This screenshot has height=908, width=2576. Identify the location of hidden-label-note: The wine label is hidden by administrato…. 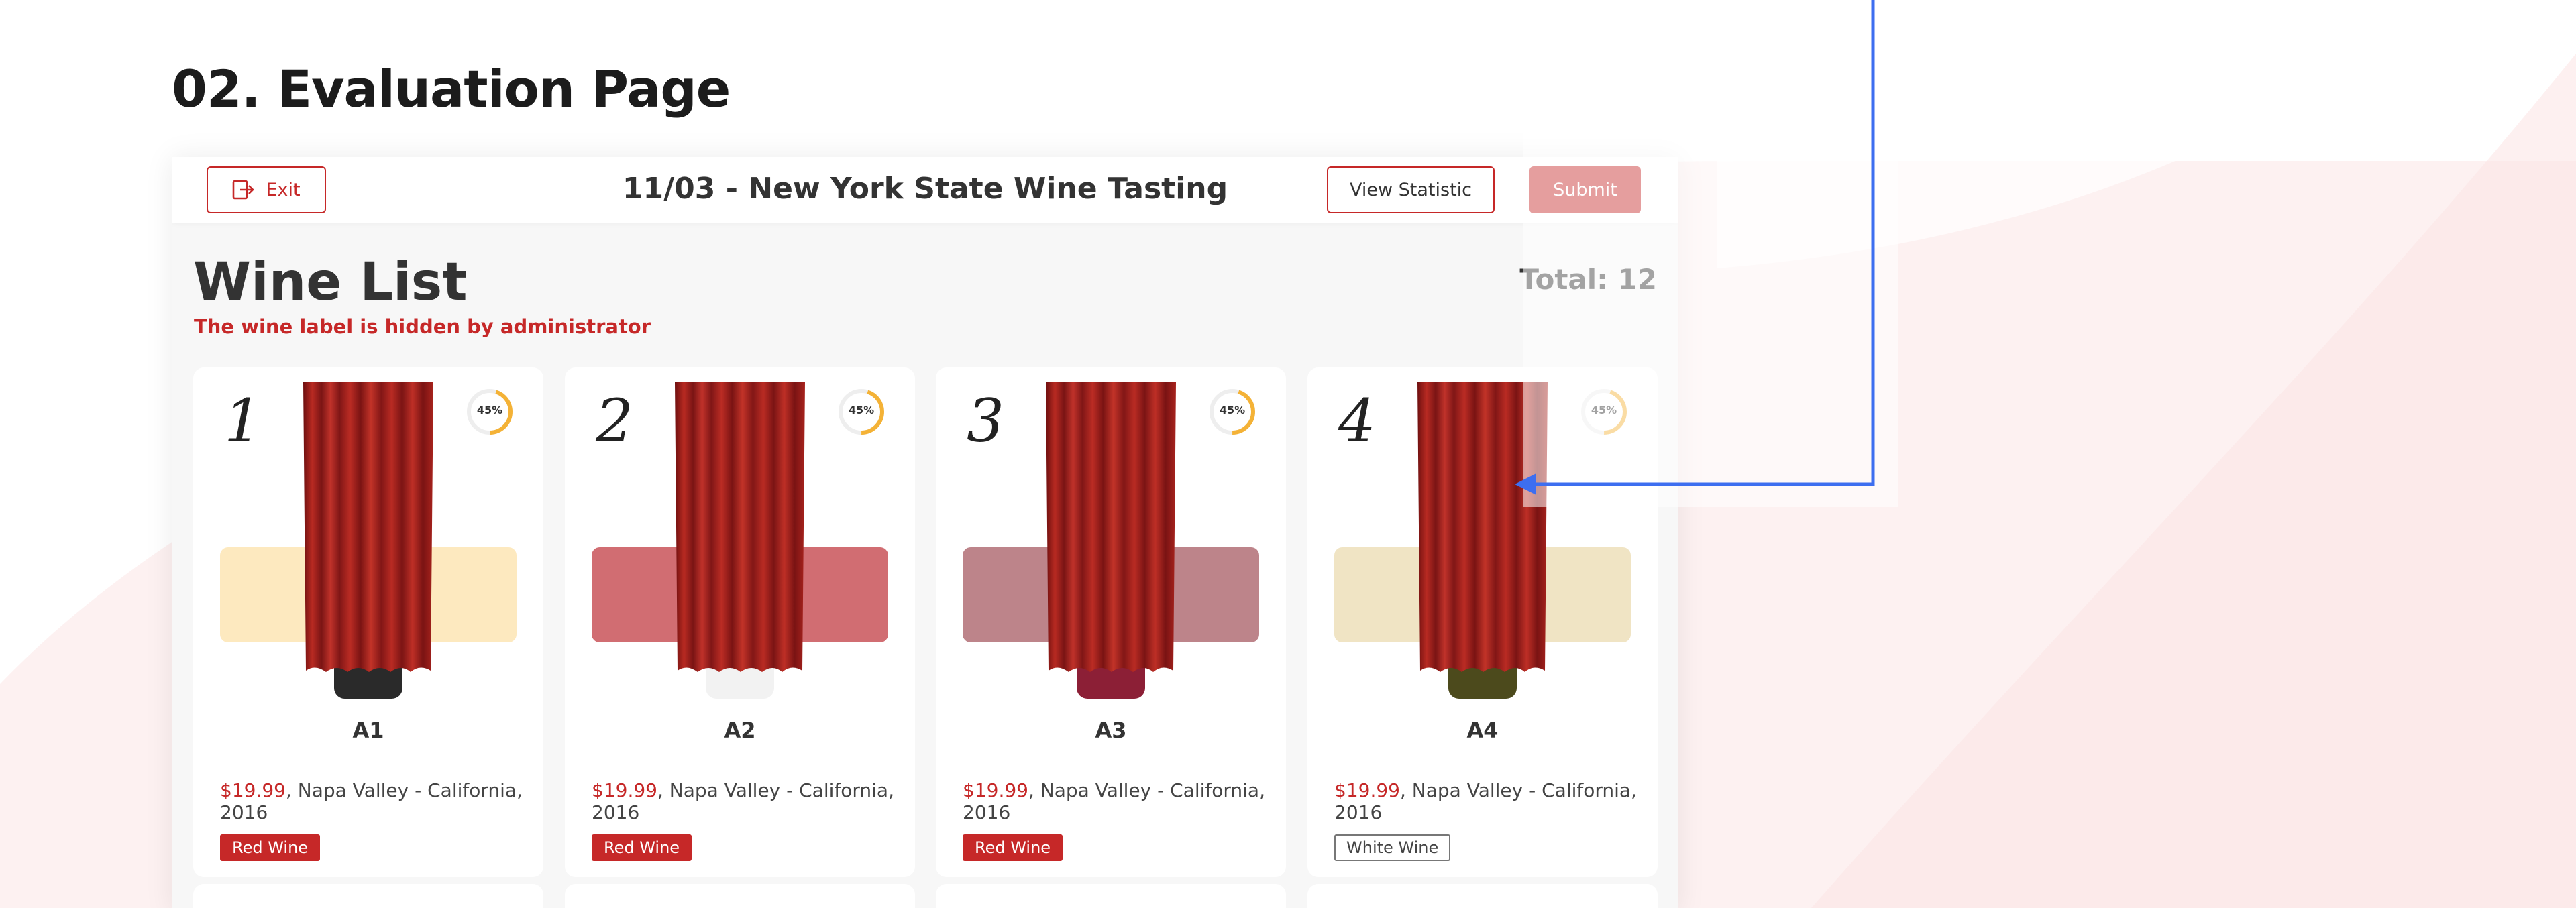
(422, 326).